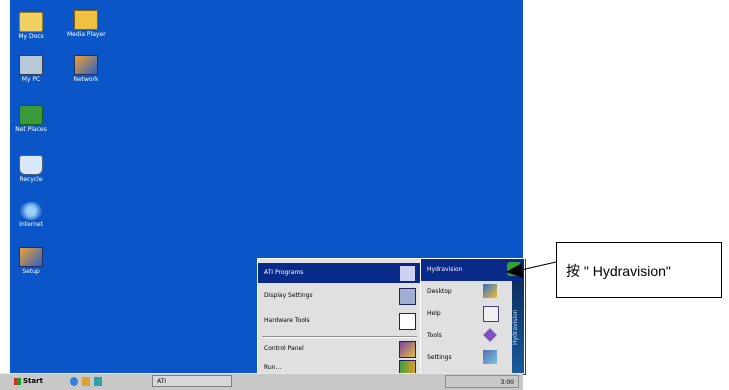  I want to click on callout-text: 按 " Hydravision", so click(618, 271).